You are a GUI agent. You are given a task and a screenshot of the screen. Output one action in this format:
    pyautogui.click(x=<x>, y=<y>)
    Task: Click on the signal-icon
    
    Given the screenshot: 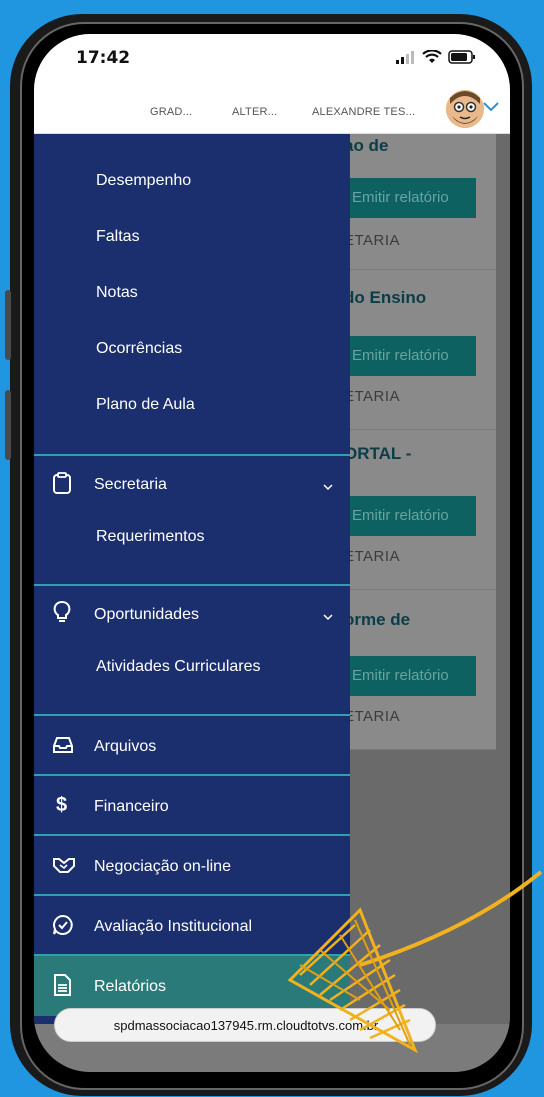 What is the action you would take?
    pyautogui.click(x=405, y=57)
    